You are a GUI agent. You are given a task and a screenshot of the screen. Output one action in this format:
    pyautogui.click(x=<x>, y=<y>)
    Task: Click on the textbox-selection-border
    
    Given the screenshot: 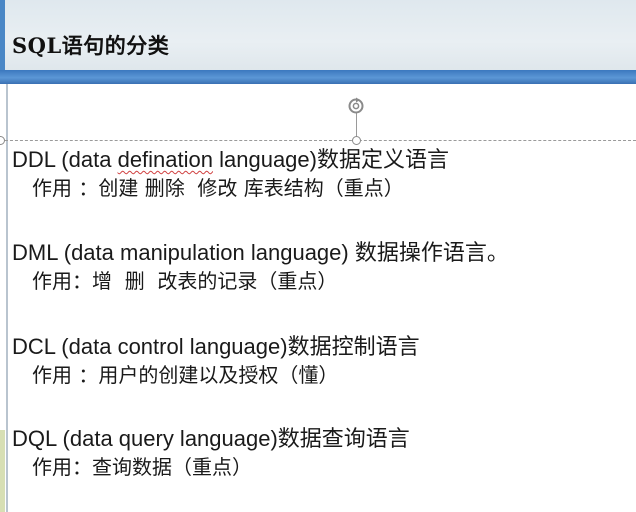 What is the action you would take?
    pyautogui.click(x=318, y=140)
    